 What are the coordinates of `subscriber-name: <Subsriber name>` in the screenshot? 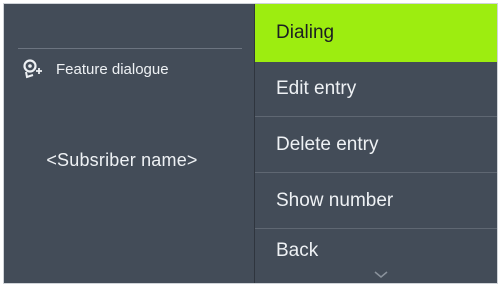 It's located at (122, 160).